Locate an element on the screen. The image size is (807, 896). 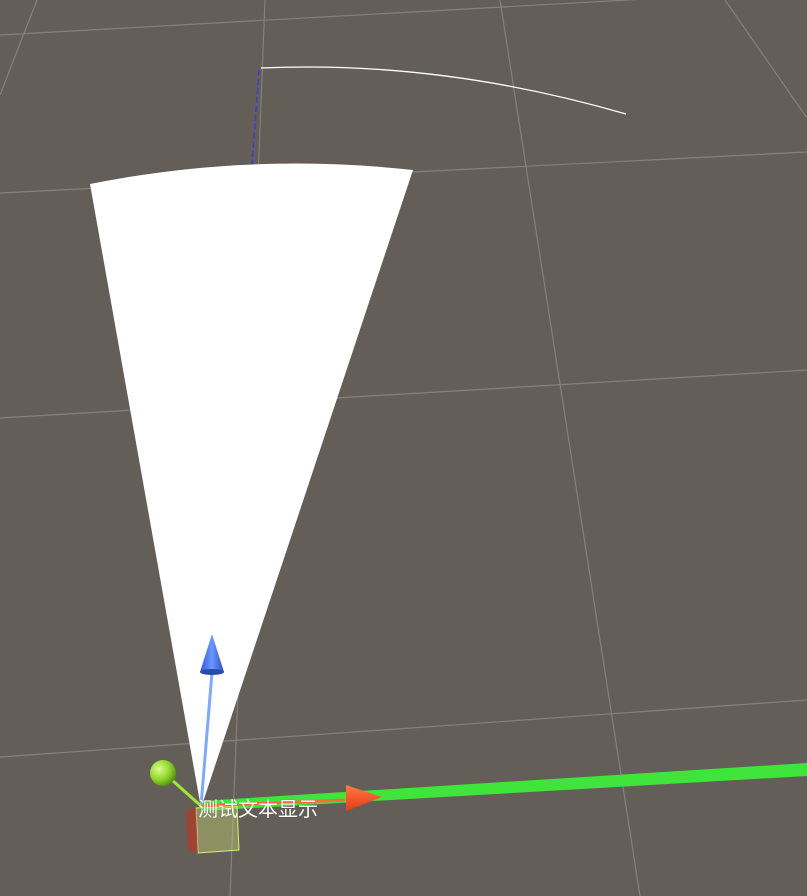
forward-direction-line is located at coordinates (255, 117).